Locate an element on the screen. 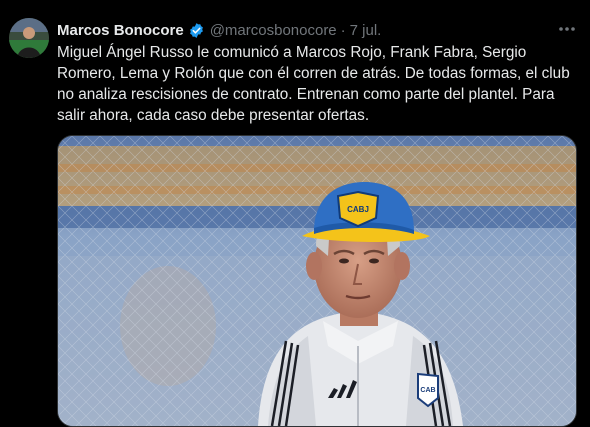 Image resolution: width=590 pixels, height=427 pixels. cap-badge-text: CABJ is located at coordinates (358, 209).